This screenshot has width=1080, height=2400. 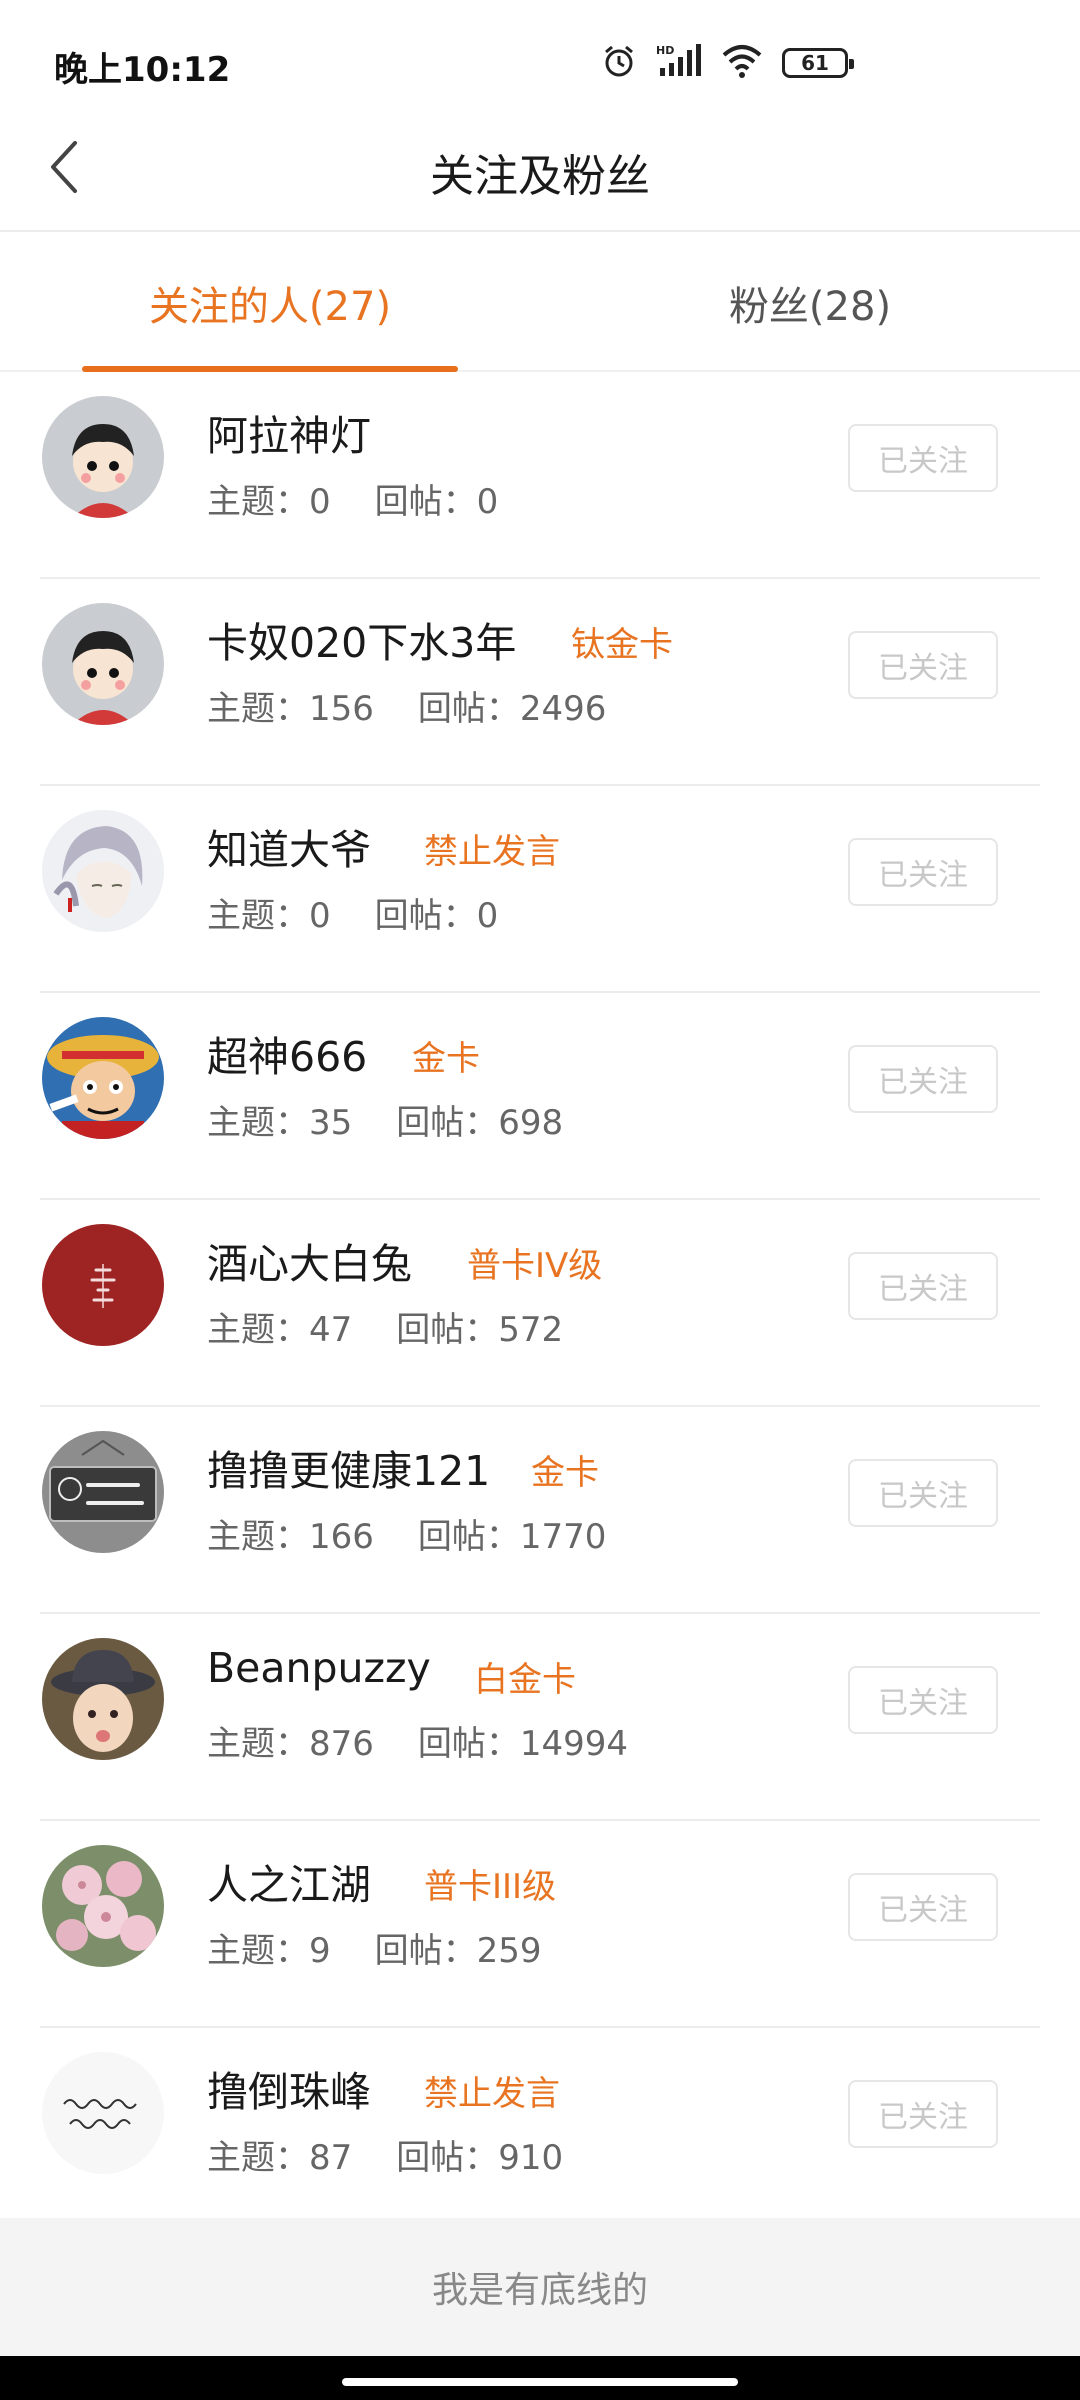 I want to click on topic-count: 主题：9, so click(x=269, y=1951).